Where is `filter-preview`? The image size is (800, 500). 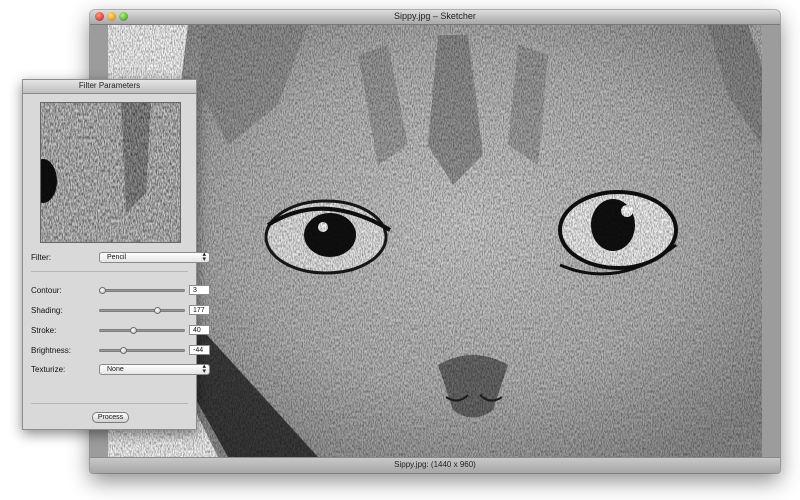 filter-preview is located at coordinates (110, 172).